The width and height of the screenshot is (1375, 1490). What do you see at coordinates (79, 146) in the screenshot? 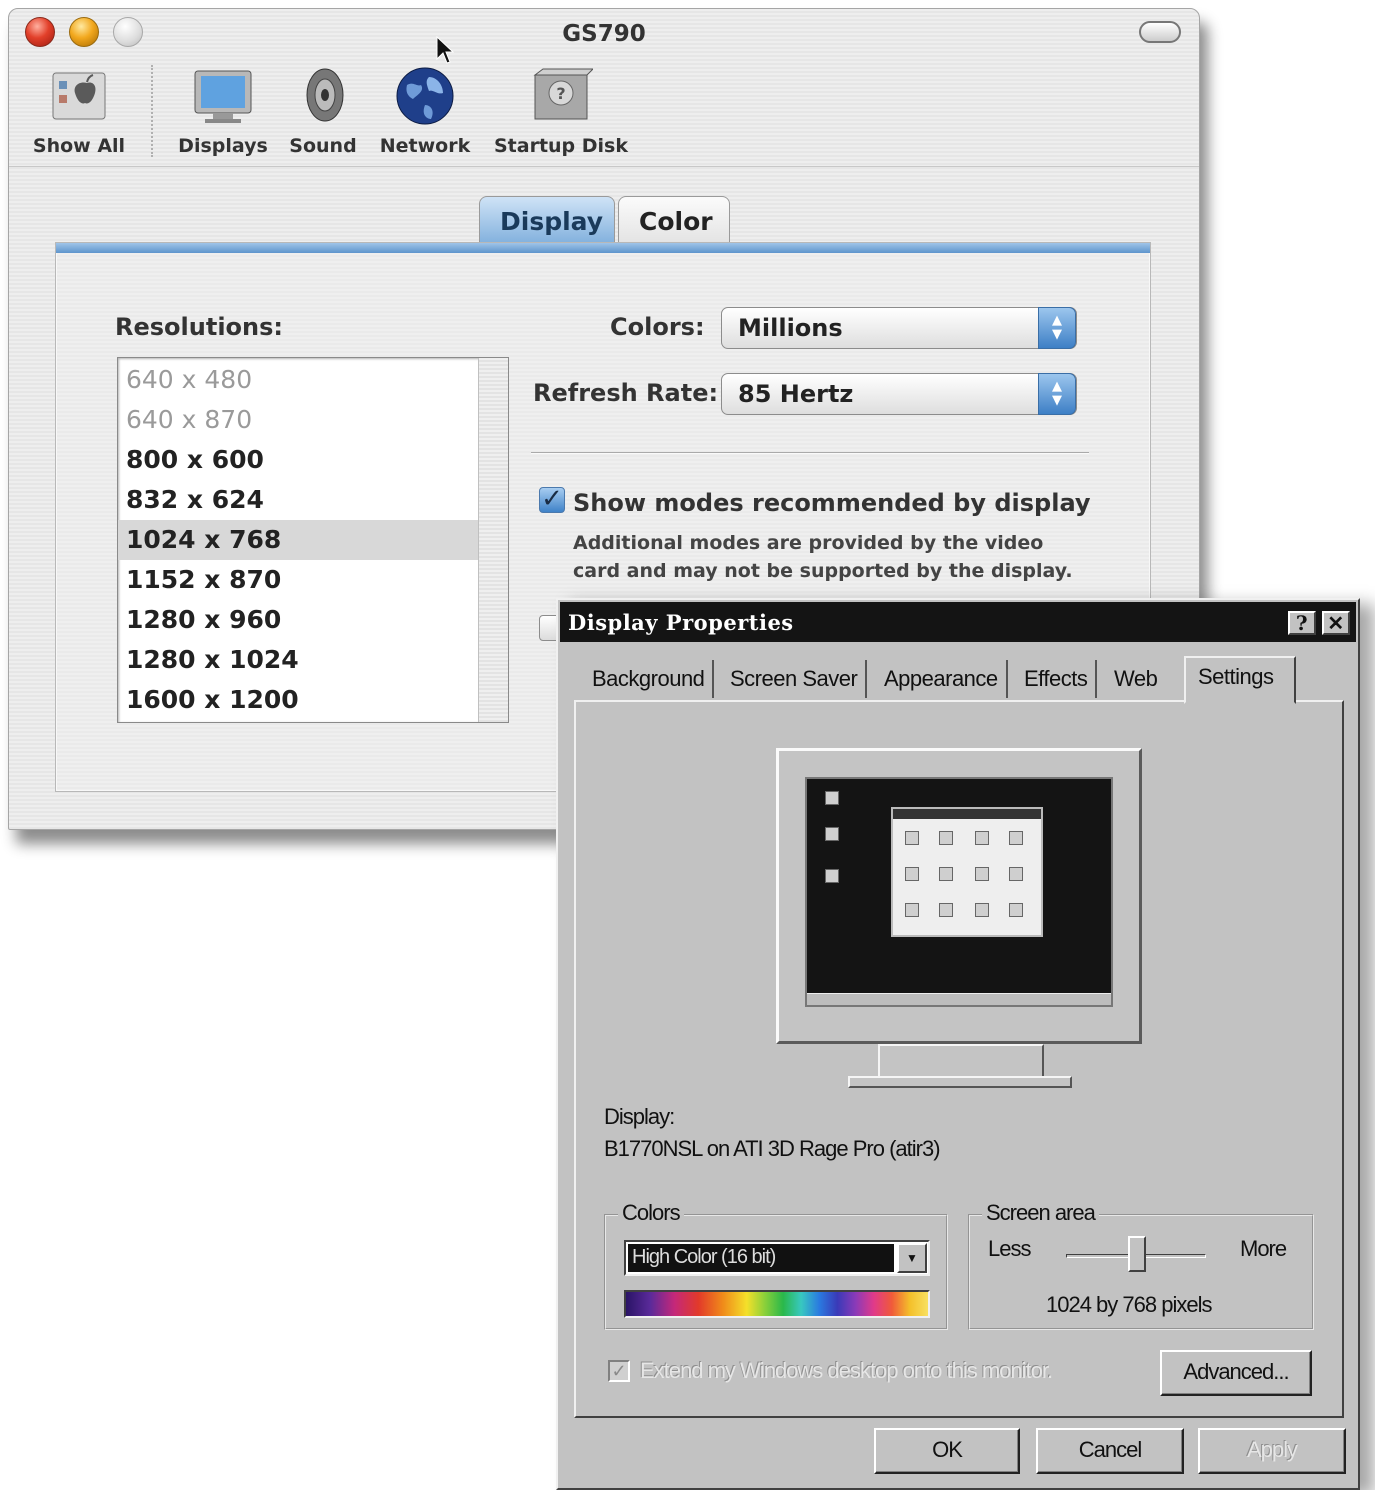
I see `toolbar-label: Show All` at bounding box center [79, 146].